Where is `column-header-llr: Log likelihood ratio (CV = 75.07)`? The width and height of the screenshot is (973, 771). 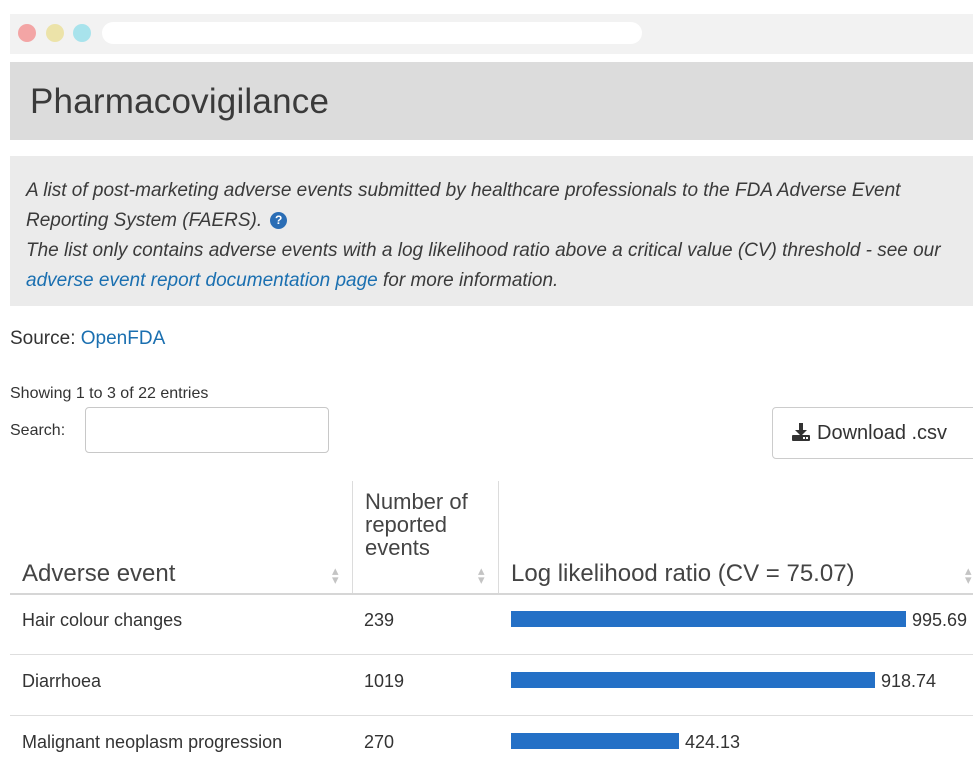
column-header-llr: Log likelihood ratio (CV = 75.07) is located at coordinates (683, 574).